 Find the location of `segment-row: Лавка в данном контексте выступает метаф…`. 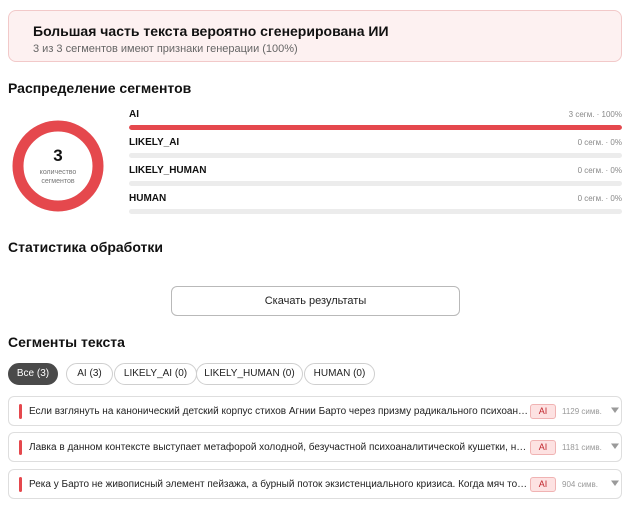

segment-row: Лавка в данном контексте выступает метаф… is located at coordinates (315, 447).